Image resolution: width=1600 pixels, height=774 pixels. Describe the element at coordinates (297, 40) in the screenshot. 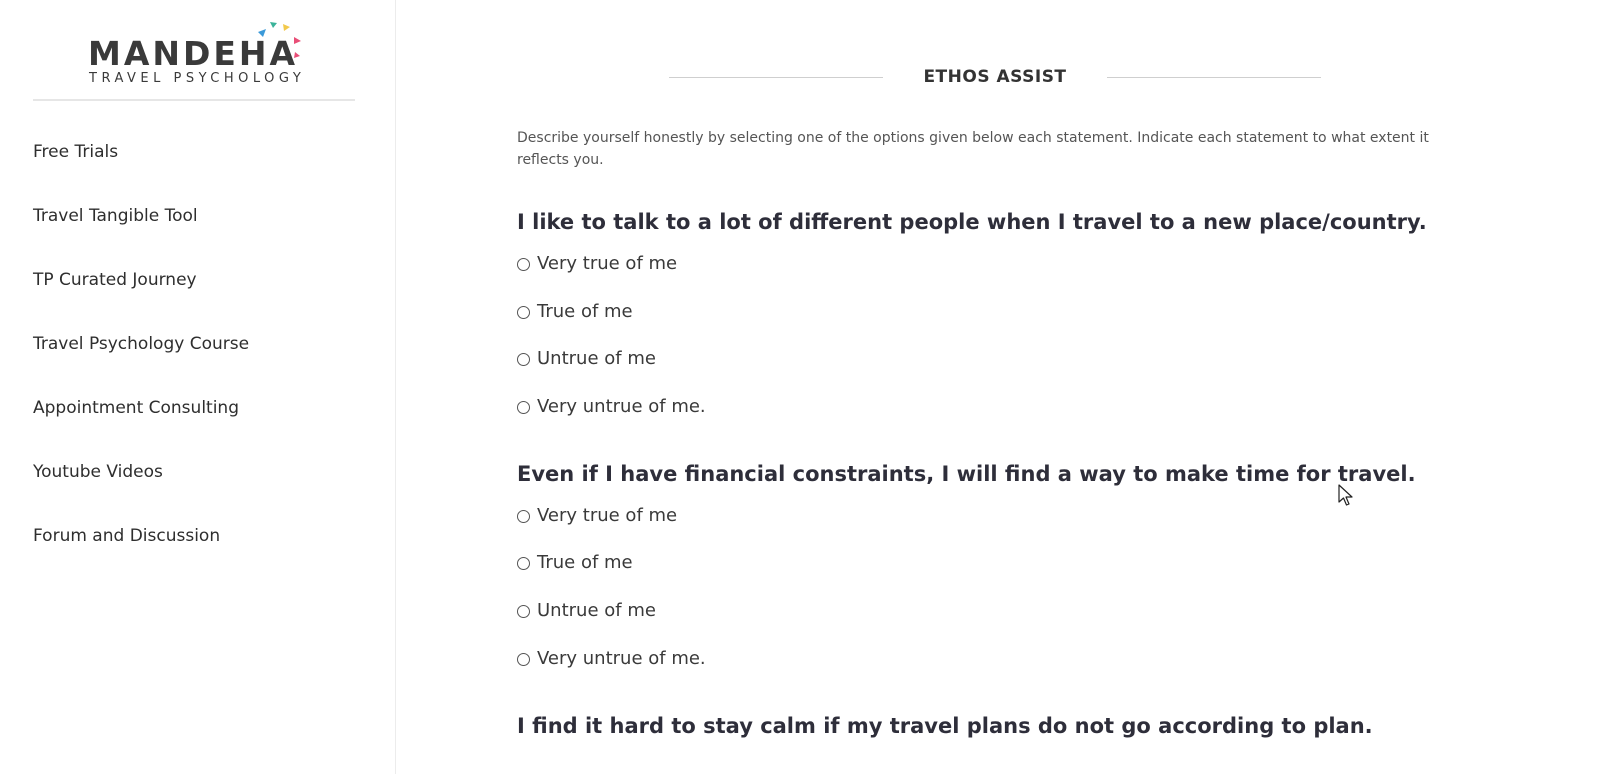

I see `mark-triangle-pink` at that location.